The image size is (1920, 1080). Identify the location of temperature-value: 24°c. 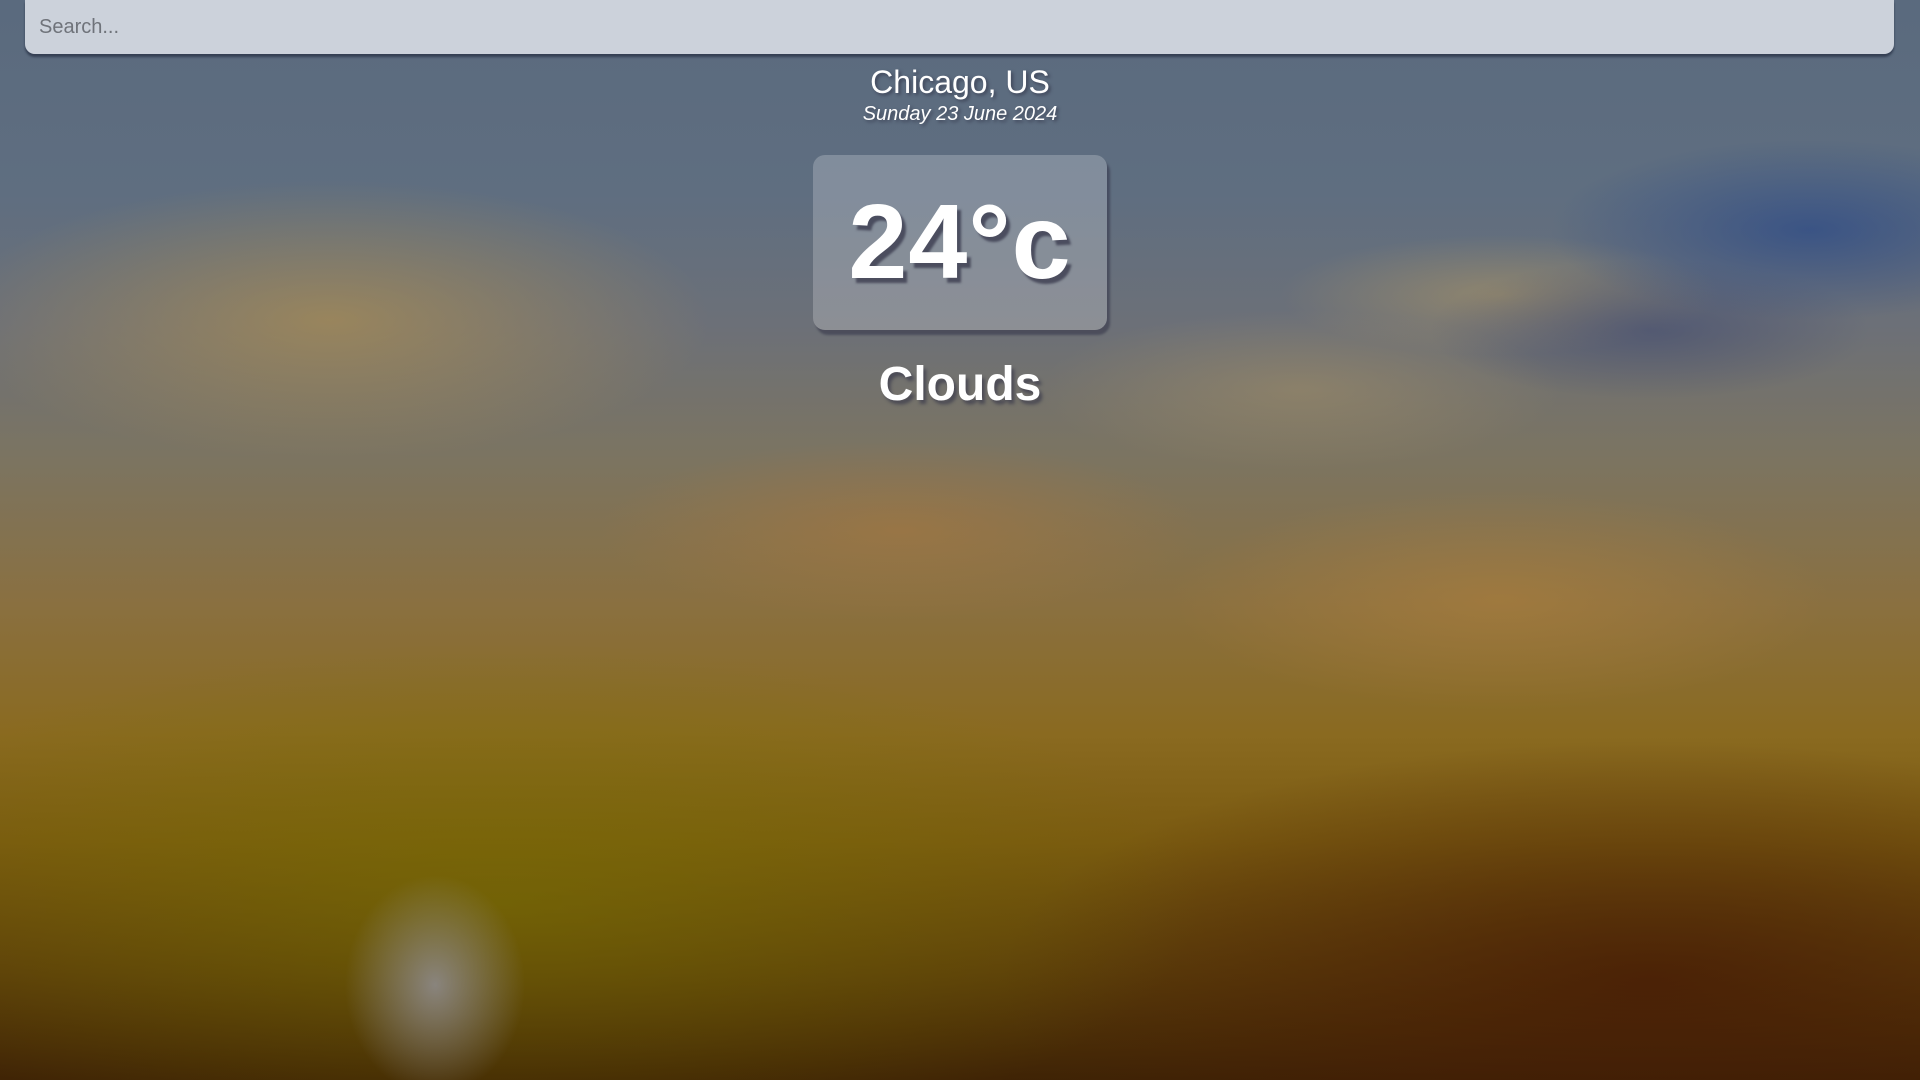
(960, 242).